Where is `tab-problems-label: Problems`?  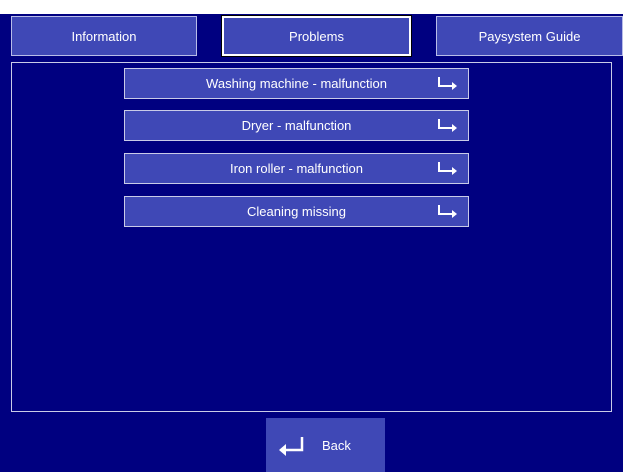
tab-problems-label: Problems is located at coordinates (316, 36).